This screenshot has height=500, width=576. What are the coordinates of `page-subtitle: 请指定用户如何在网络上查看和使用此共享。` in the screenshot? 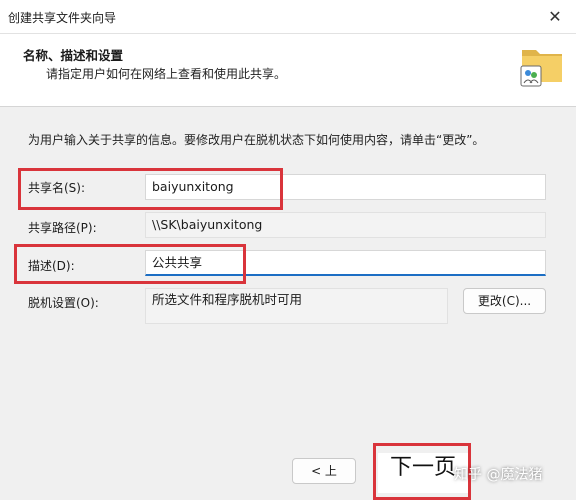 It's located at (166, 74).